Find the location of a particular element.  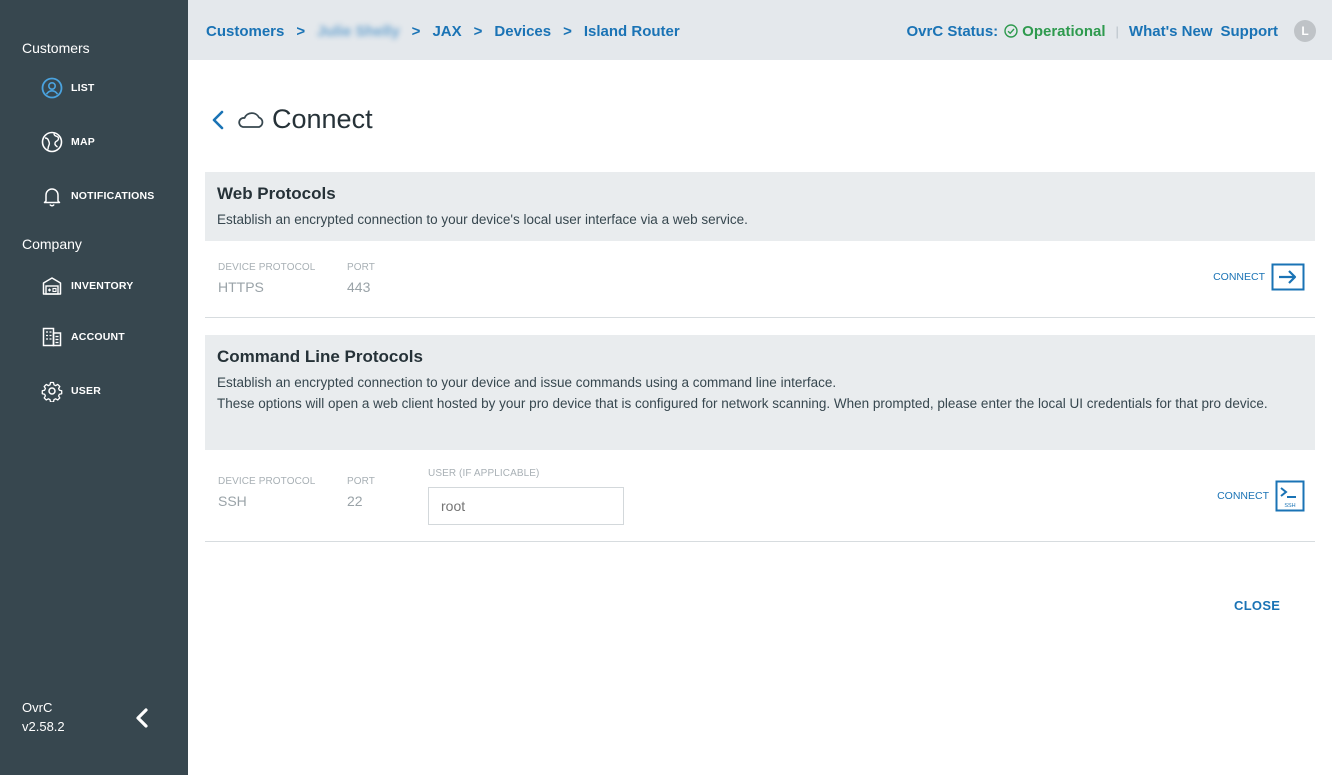

sidebar: Customers LIST MAP NOTIFICATIONS Company is located at coordinates (94, 387).